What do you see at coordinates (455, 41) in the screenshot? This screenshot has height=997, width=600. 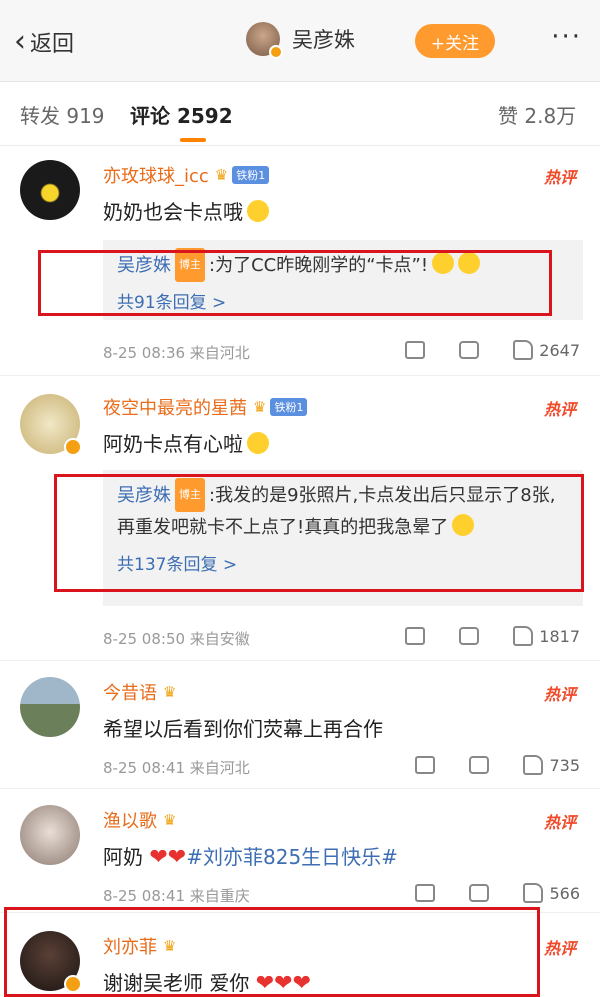 I see `follow-button: +关注` at bounding box center [455, 41].